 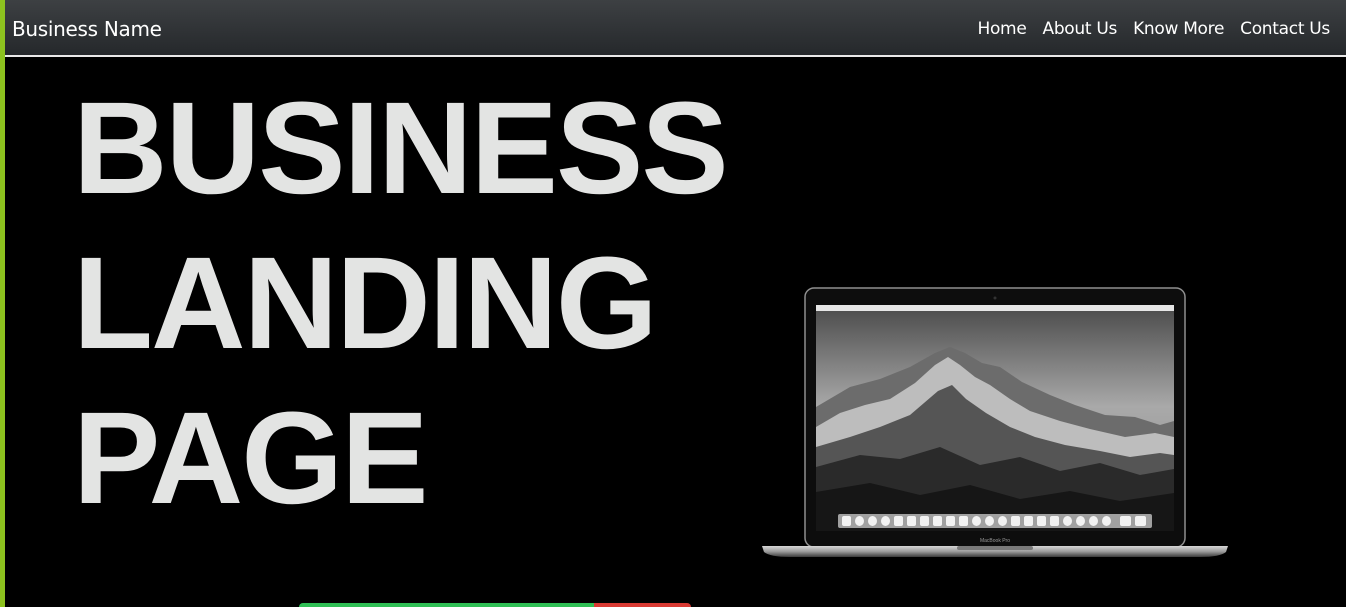 What do you see at coordinates (401, 147) in the screenshot?
I see `hero-title-line-1: BUSINESS` at bounding box center [401, 147].